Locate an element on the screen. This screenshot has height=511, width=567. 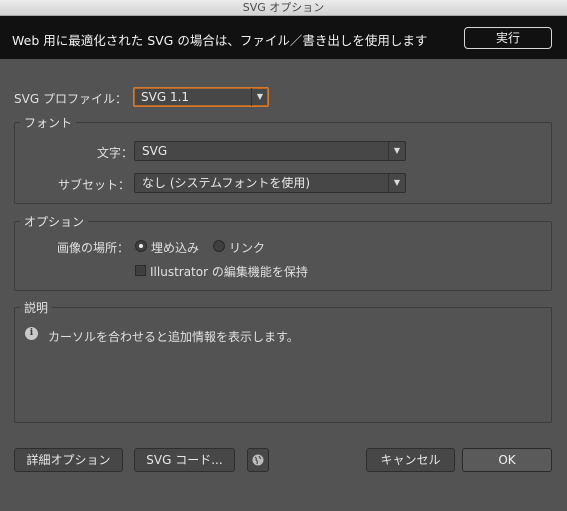
subset-label: サブセット： is located at coordinates (94, 185).